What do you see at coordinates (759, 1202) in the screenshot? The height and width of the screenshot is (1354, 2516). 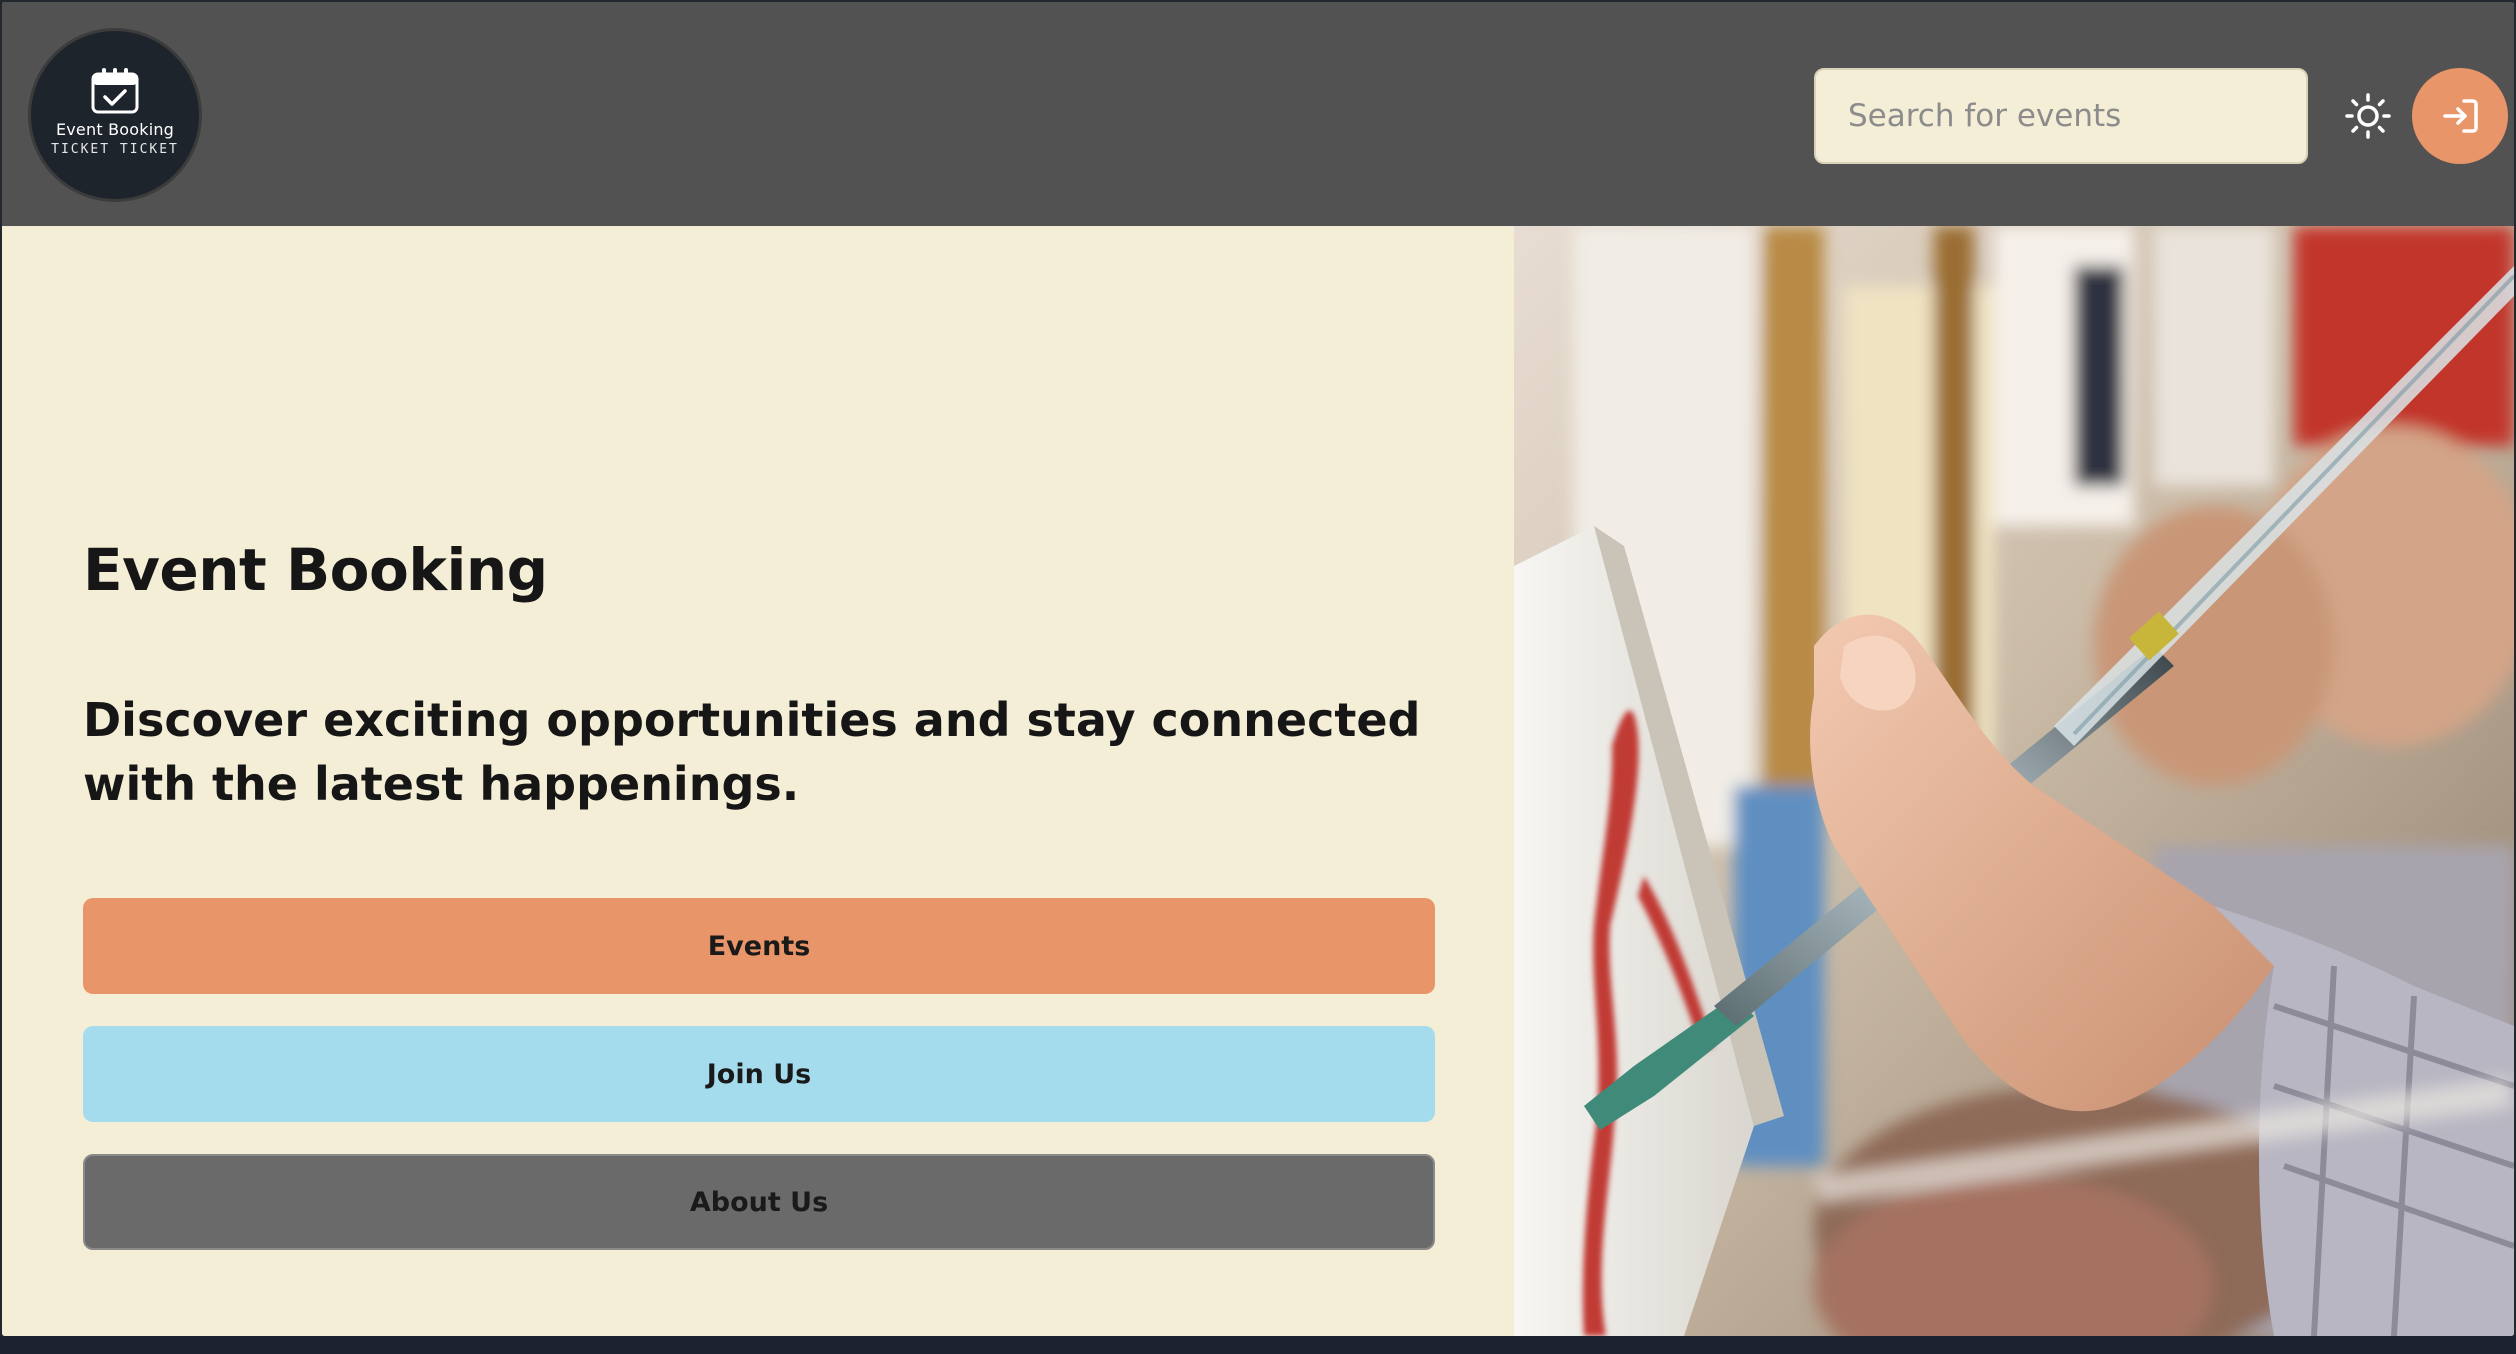 I see `about-us-button: About Us` at bounding box center [759, 1202].